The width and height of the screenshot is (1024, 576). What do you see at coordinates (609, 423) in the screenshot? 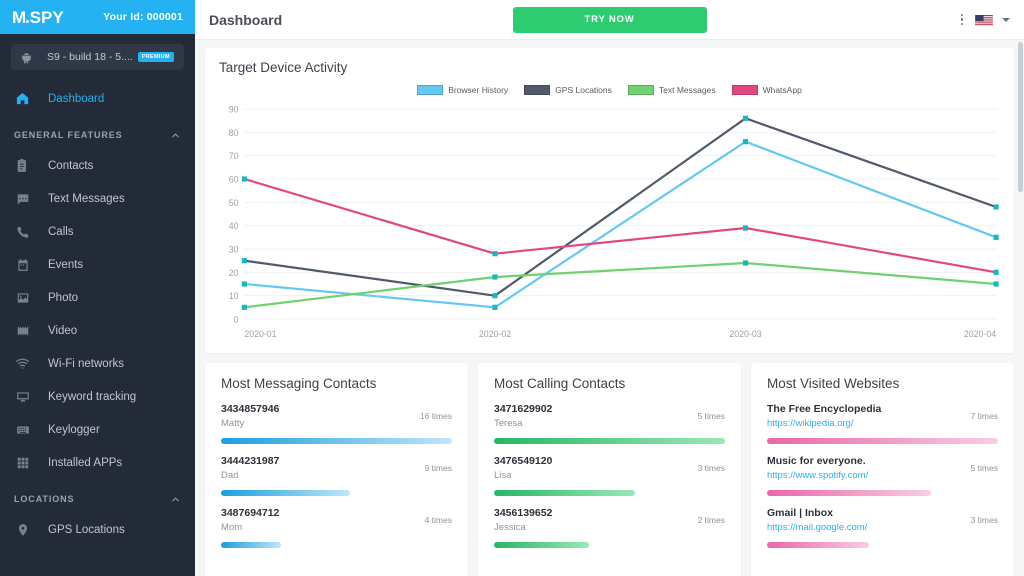
I see `list-item: 3471629902 Teresa 5 times` at bounding box center [609, 423].